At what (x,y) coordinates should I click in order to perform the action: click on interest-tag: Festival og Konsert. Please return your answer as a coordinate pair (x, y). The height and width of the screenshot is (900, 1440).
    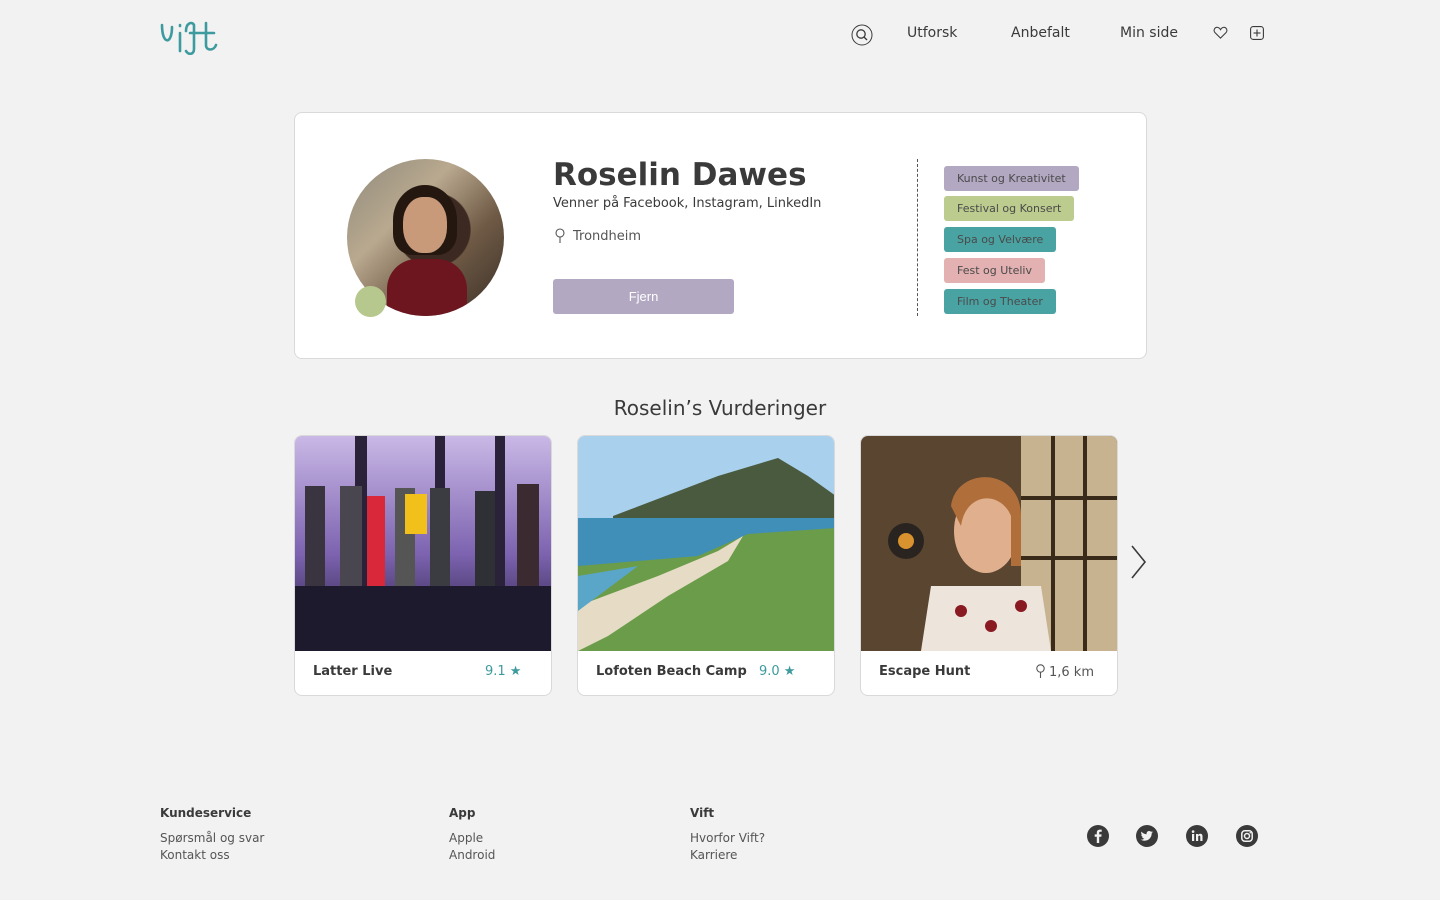
    Looking at the image, I should click on (1009, 208).